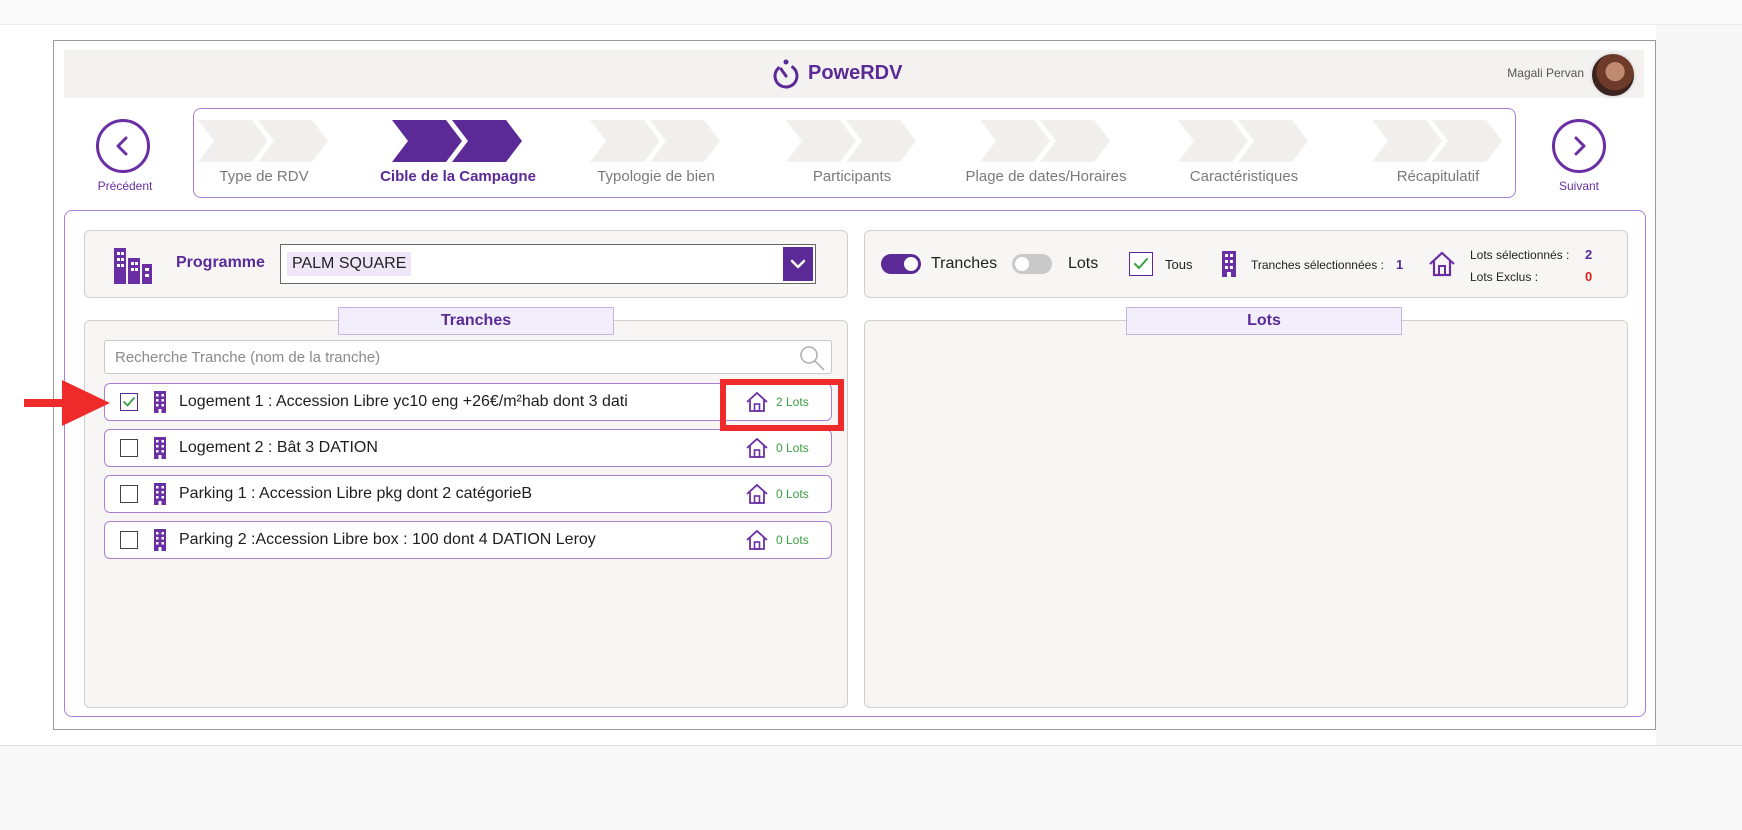 Image resolution: width=1742 pixels, height=830 pixels. I want to click on buildings-icon, so click(133, 266).